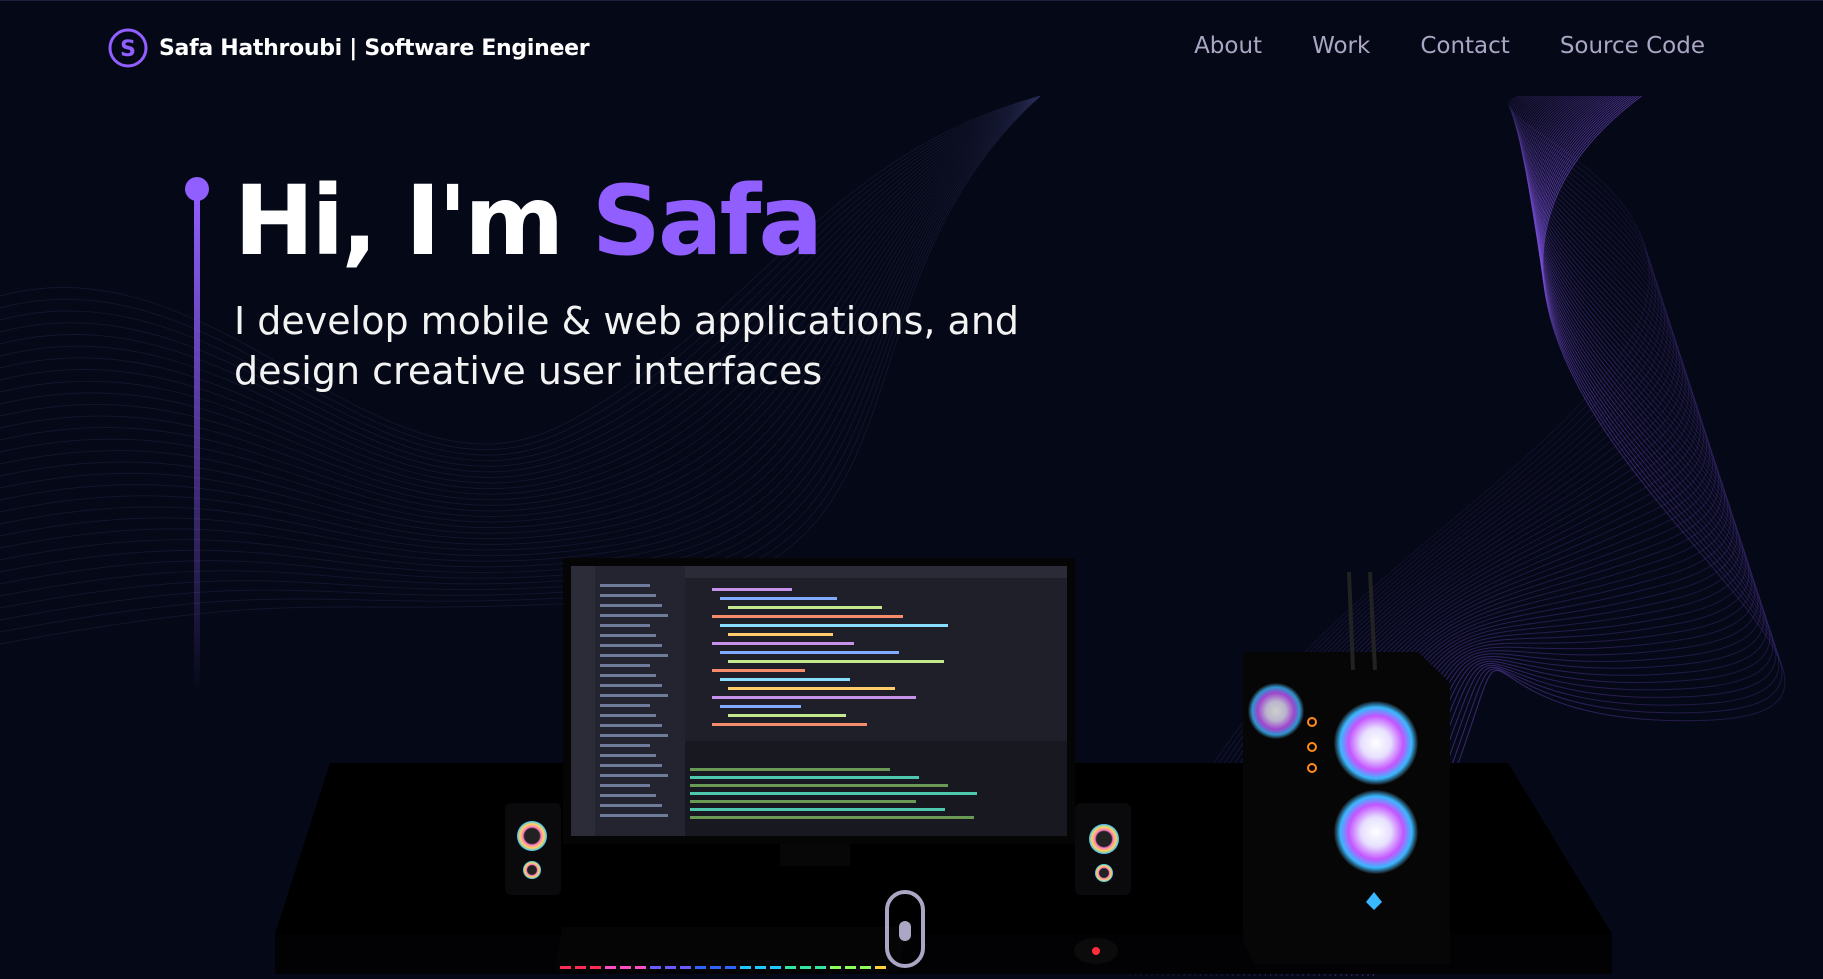 Image resolution: width=1823 pixels, height=979 pixels. Describe the element at coordinates (730, 949) in the screenshot. I see `keyboard` at that location.